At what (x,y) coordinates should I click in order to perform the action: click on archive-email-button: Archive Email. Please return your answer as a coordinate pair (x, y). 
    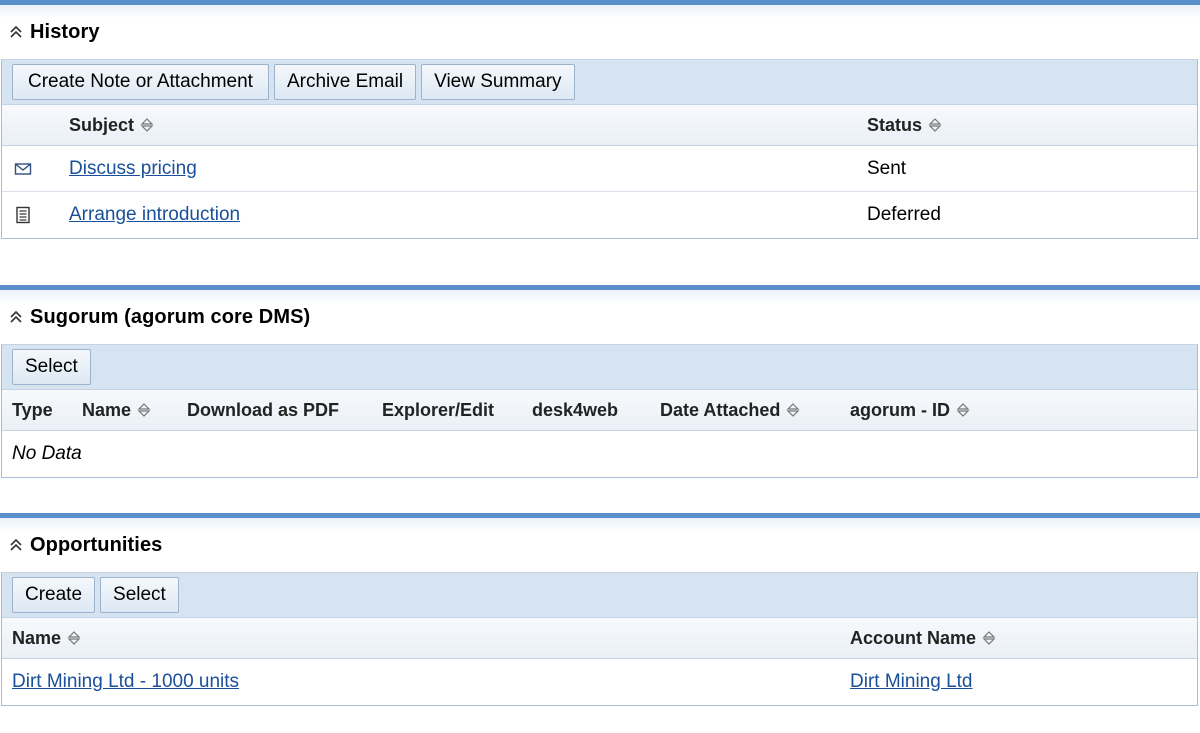
    Looking at the image, I should click on (345, 82).